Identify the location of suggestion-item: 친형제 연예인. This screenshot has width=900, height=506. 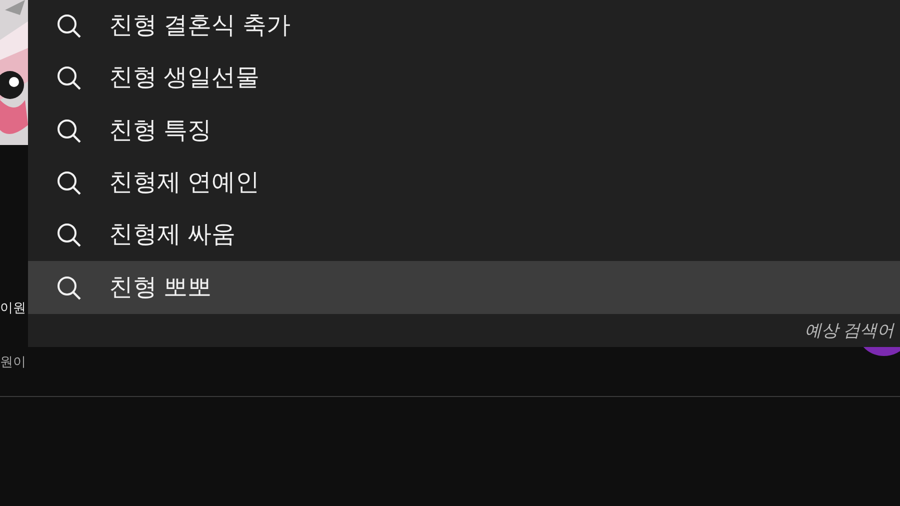
(464, 183).